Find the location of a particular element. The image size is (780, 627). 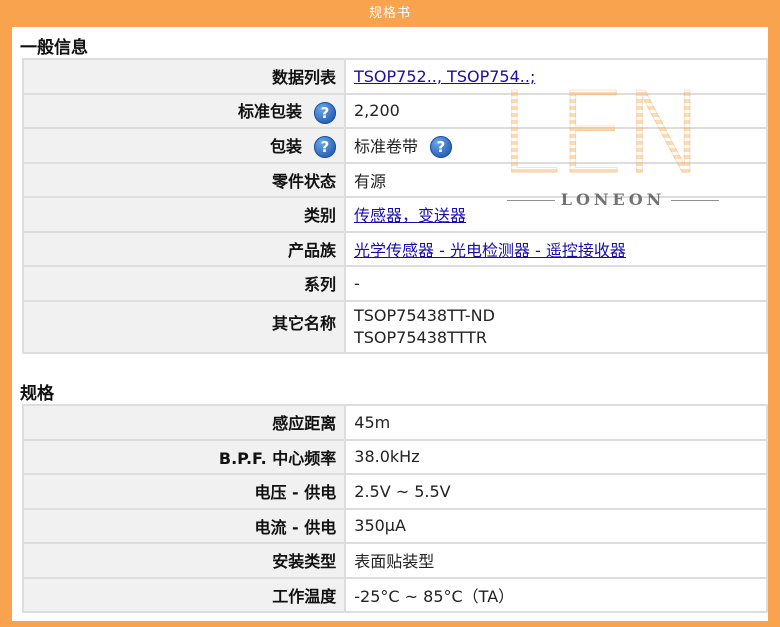

table-row: 标准包装? 2,200 is located at coordinates (395, 110).